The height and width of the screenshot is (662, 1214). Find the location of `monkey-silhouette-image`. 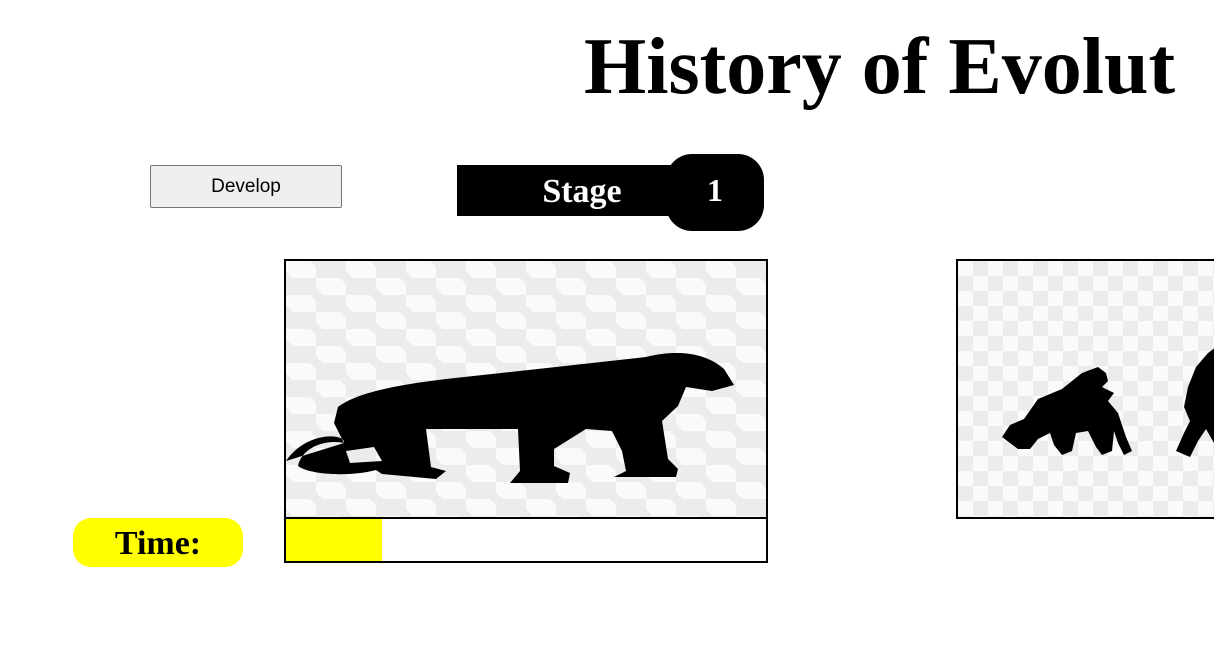

monkey-silhouette-image is located at coordinates (510, 418).